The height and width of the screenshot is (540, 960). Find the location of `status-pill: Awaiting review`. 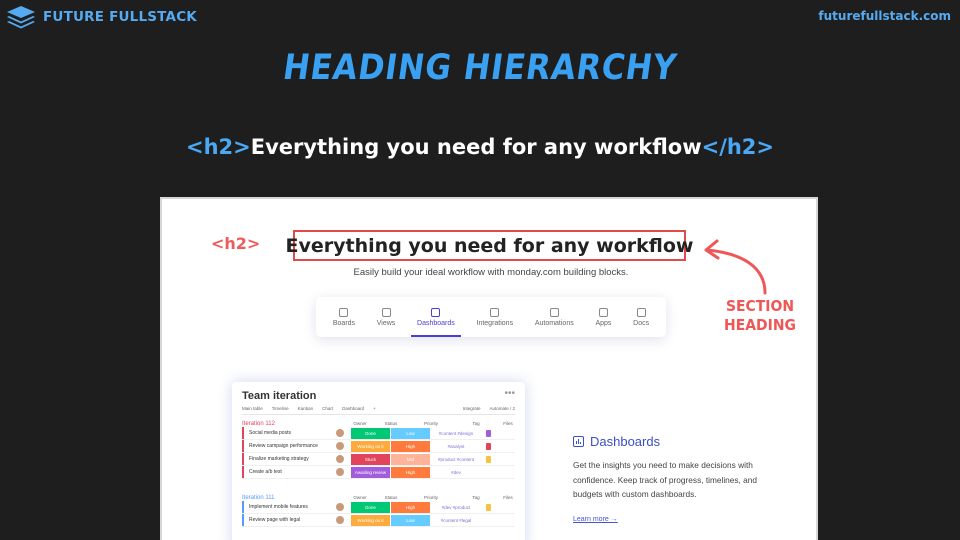

status-pill: Awaiting review is located at coordinates (370, 472).